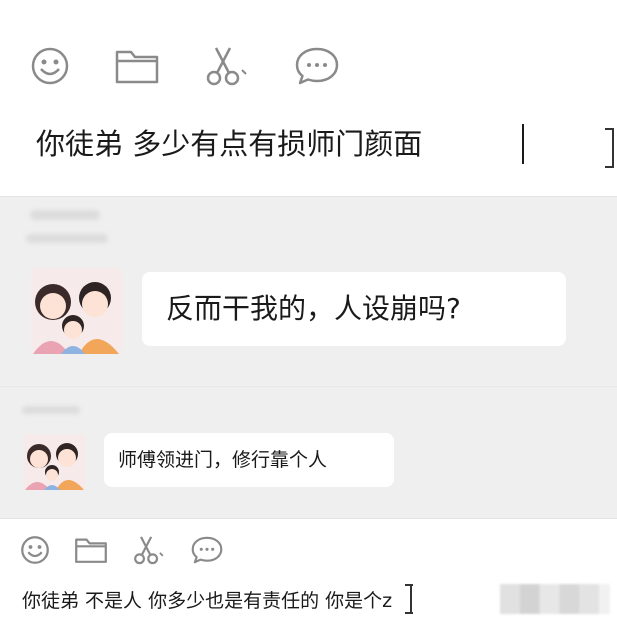 The width and height of the screenshot is (617, 626). What do you see at coordinates (207, 601) in the screenshot?
I see `bottom-message-input: 你徒弟 不是人 你多少也是有责任的 你是个z` at bounding box center [207, 601].